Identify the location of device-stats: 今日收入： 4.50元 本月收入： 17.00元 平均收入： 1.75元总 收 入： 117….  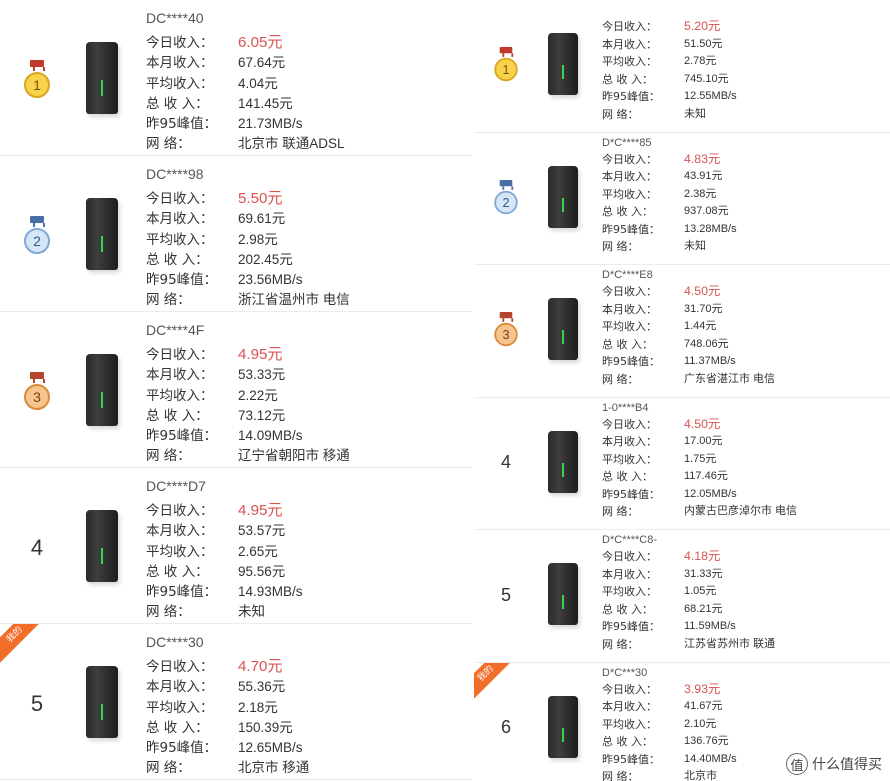
(699, 469).